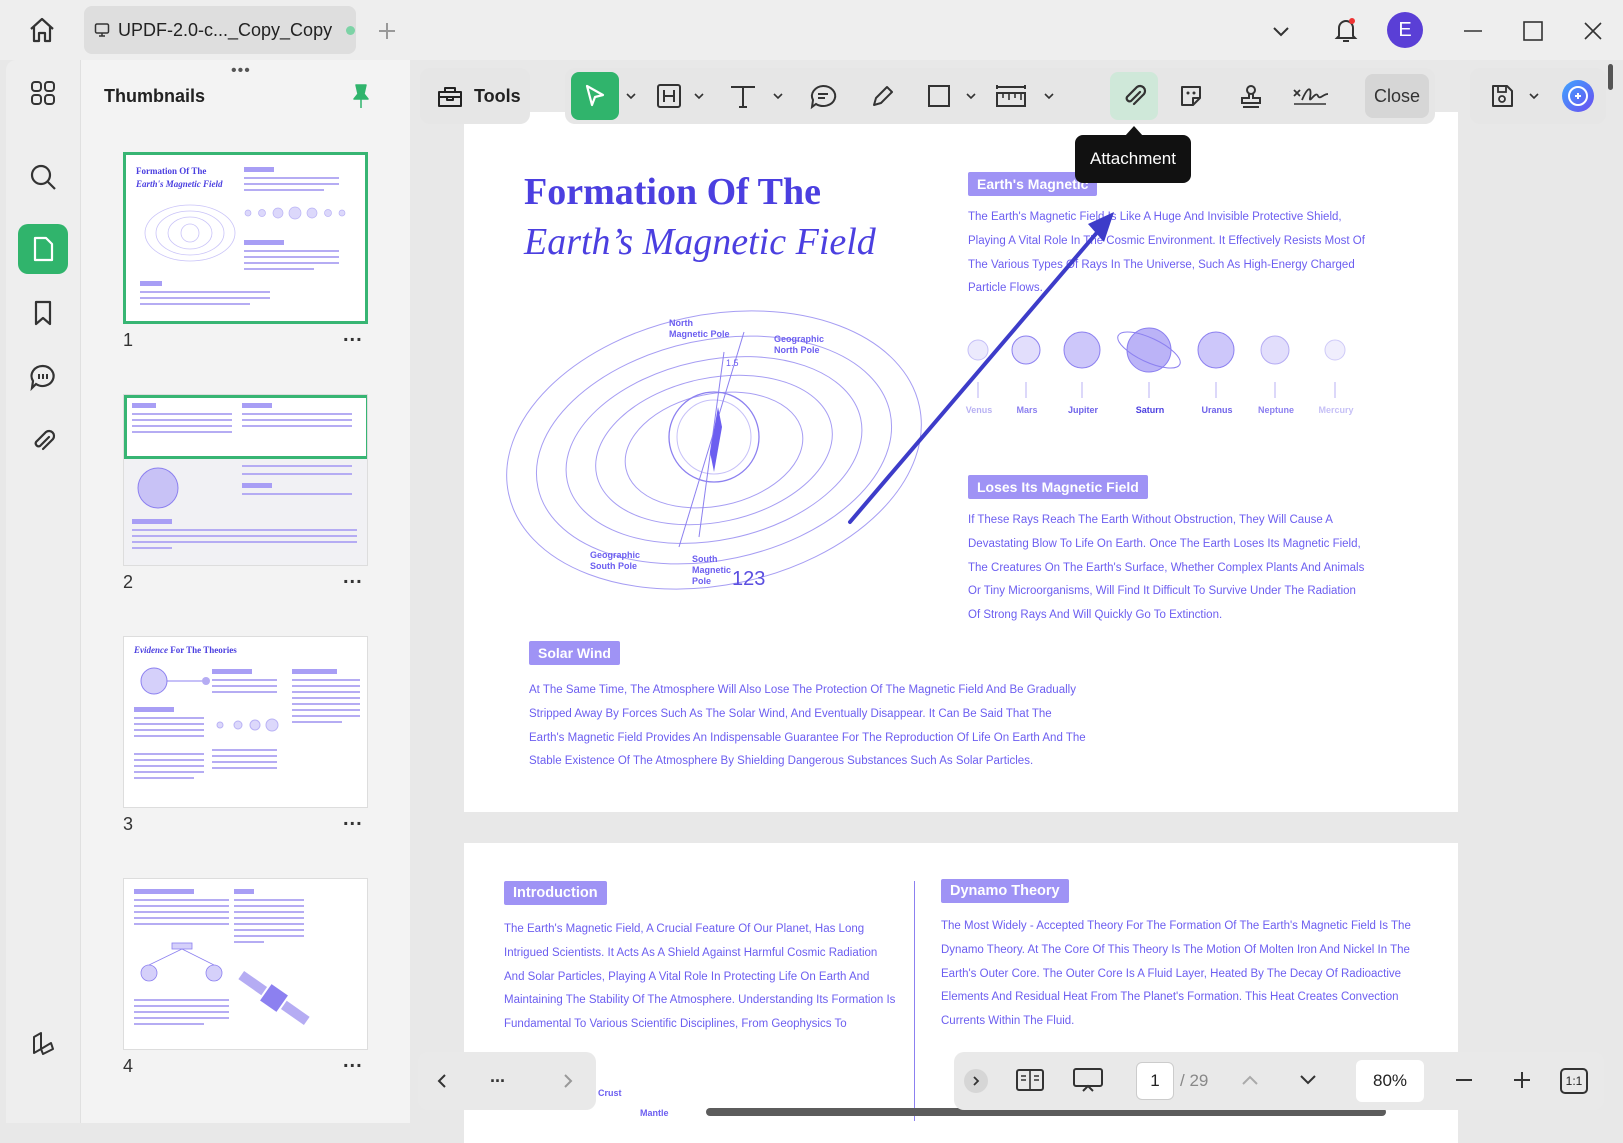 The image size is (1623, 1143). Describe the element at coordinates (1397, 96) in the screenshot. I see `close-toolbar-button: Close` at that location.